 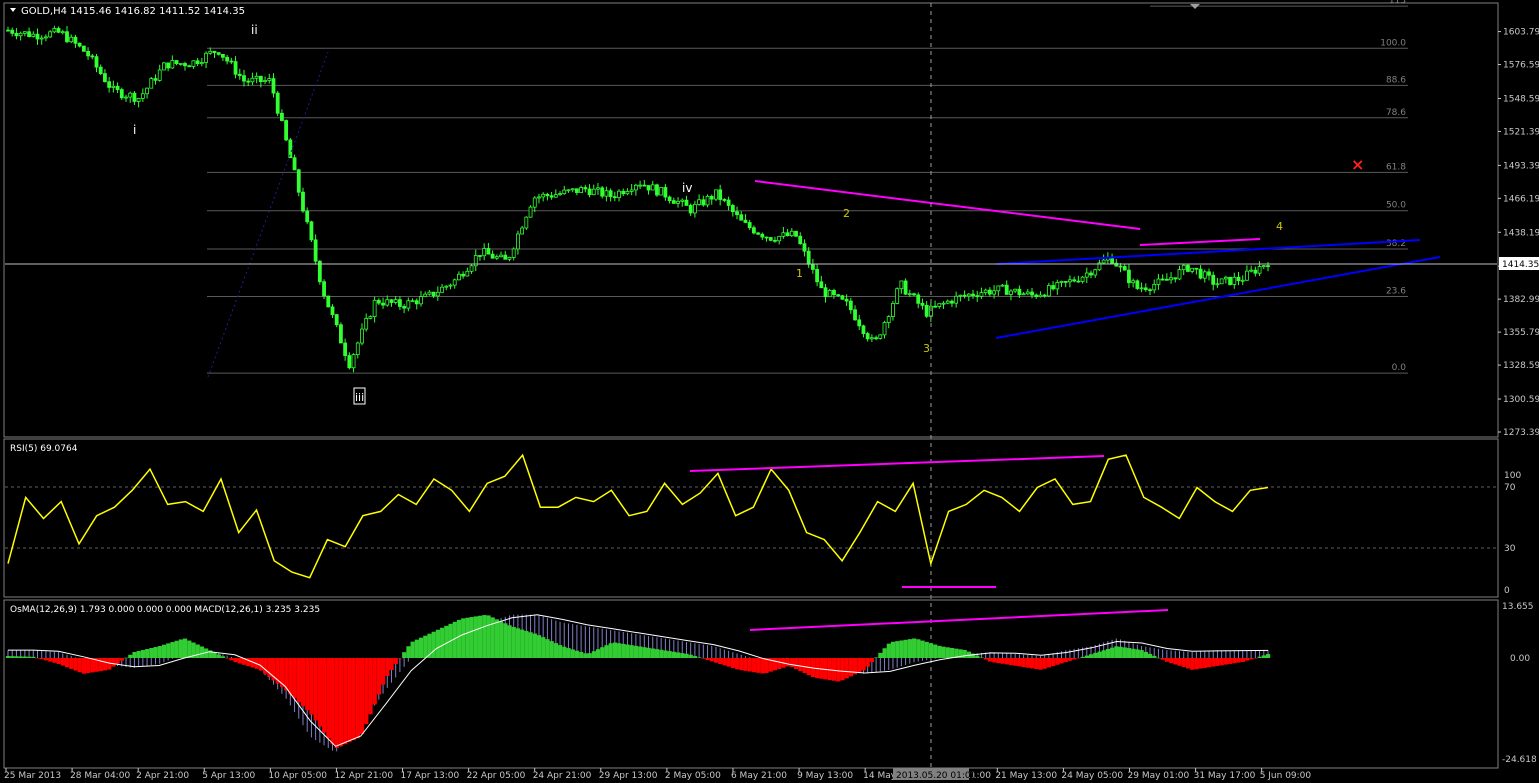 I want to click on price-tick-label: 1548.59, so click(x=1521, y=99).